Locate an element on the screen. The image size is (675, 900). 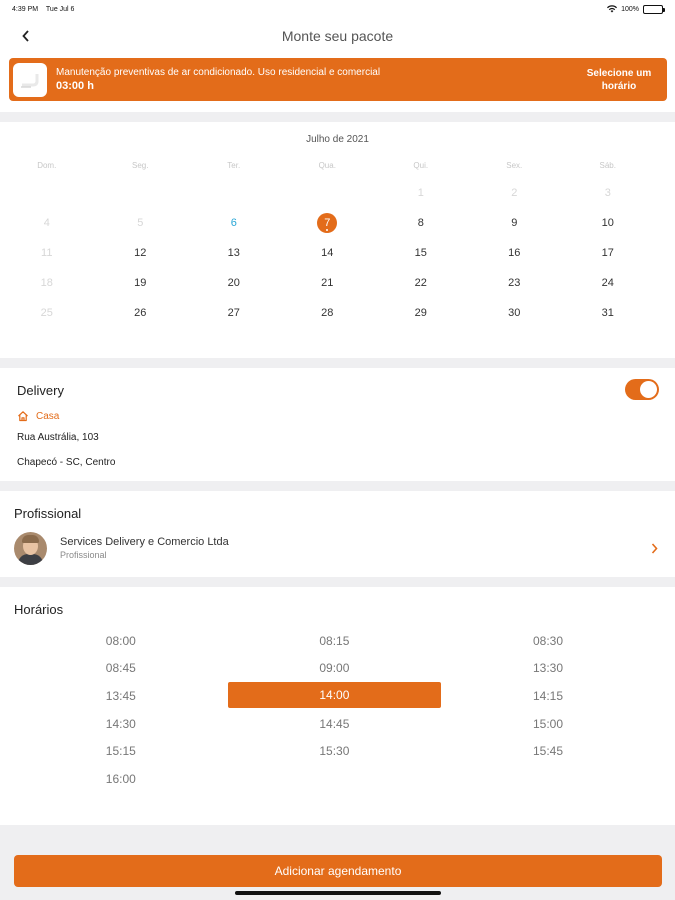
weekday-label: Qua. is located at coordinates (327, 165).